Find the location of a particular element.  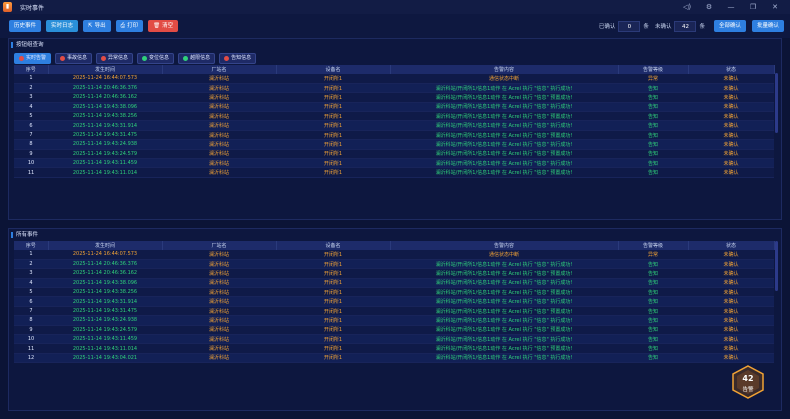

filter-button: 实时告警 is located at coordinates (33, 58).